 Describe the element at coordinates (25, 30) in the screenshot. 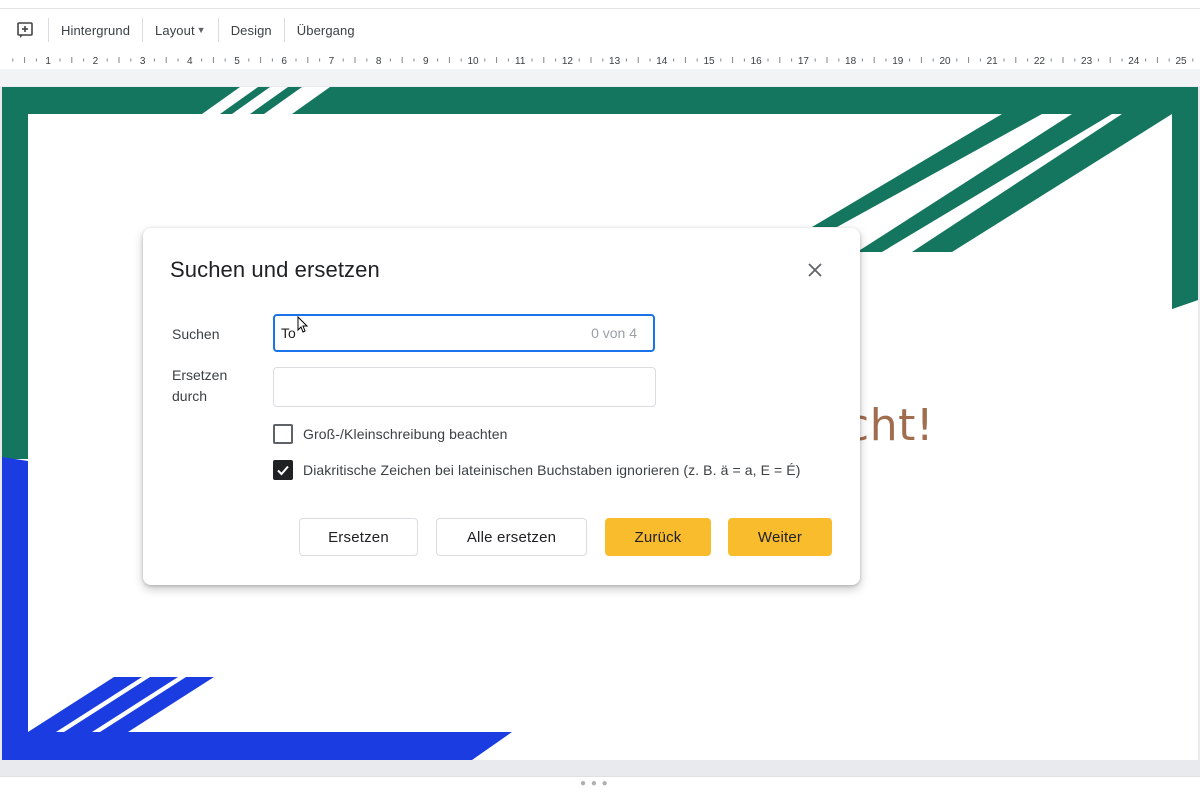

I see `add-comment-icon` at that location.